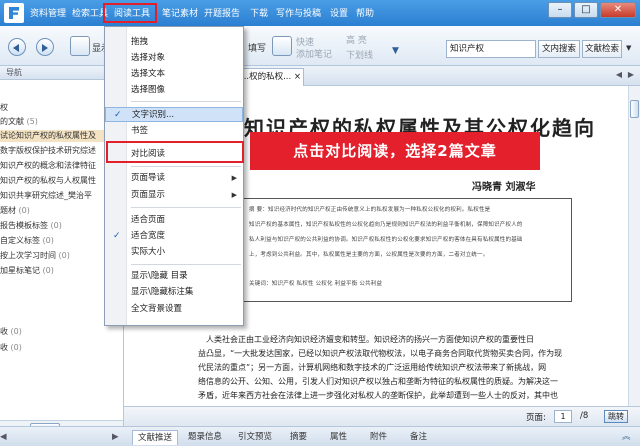  I want to click on tab-abstract: 摘要, so click(298, 437).